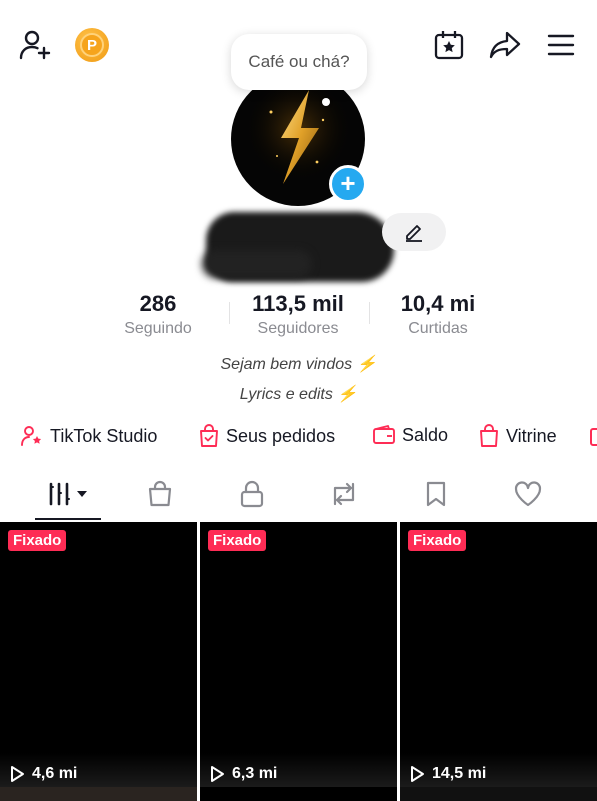  I want to click on person-plus-icon, so click(35, 45).